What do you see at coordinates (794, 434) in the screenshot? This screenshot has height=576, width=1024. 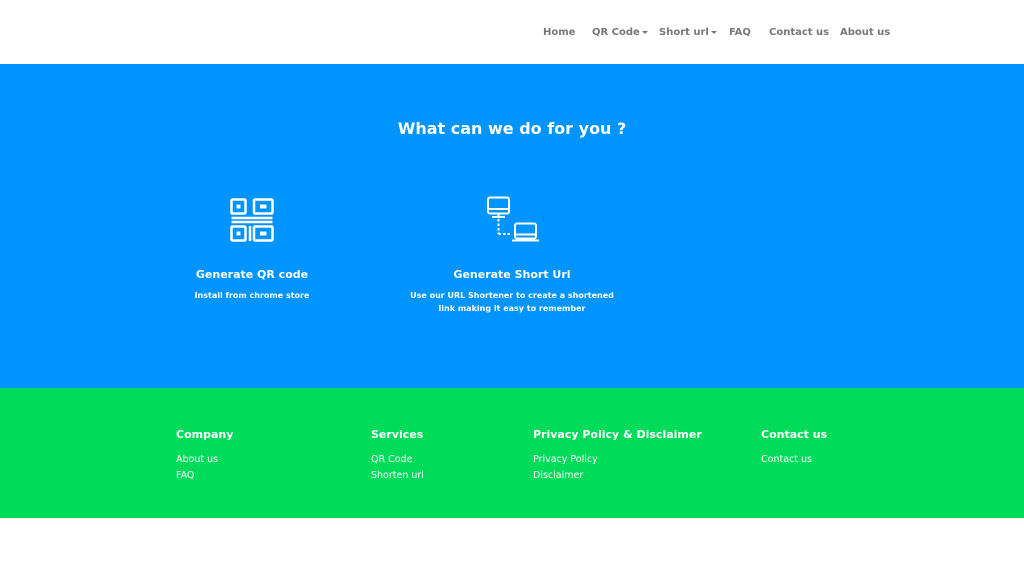 I see `footer-heading-contact-us: Contact us` at bounding box center [794, 434].